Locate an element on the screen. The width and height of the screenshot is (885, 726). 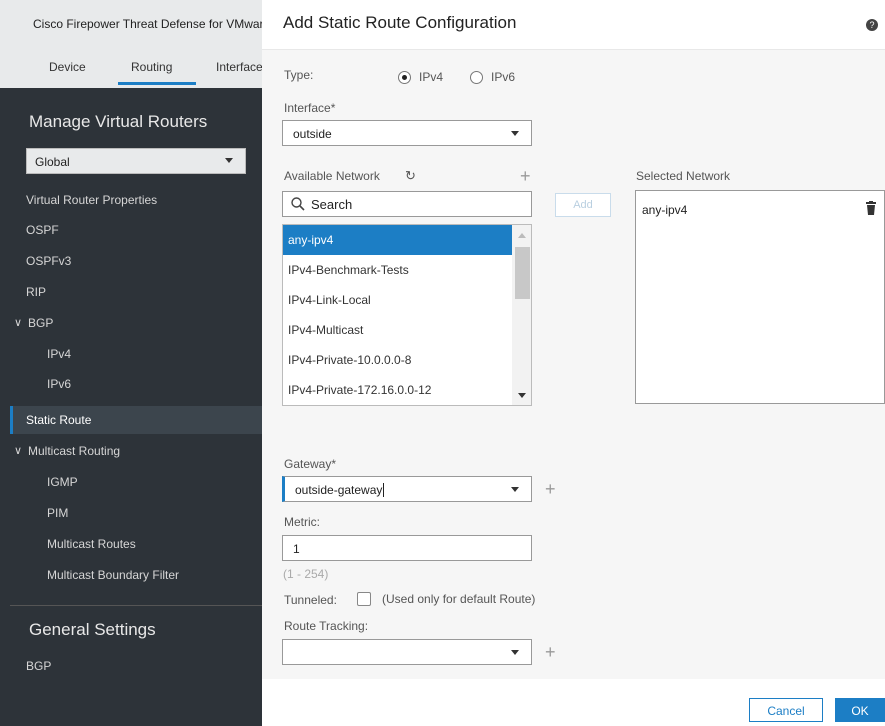
radio-selected-dot is located at coordinates (404, 77).